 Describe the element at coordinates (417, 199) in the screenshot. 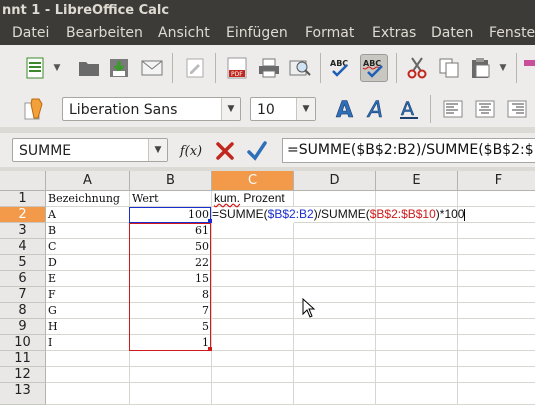

I see `cell-e1` at that location.